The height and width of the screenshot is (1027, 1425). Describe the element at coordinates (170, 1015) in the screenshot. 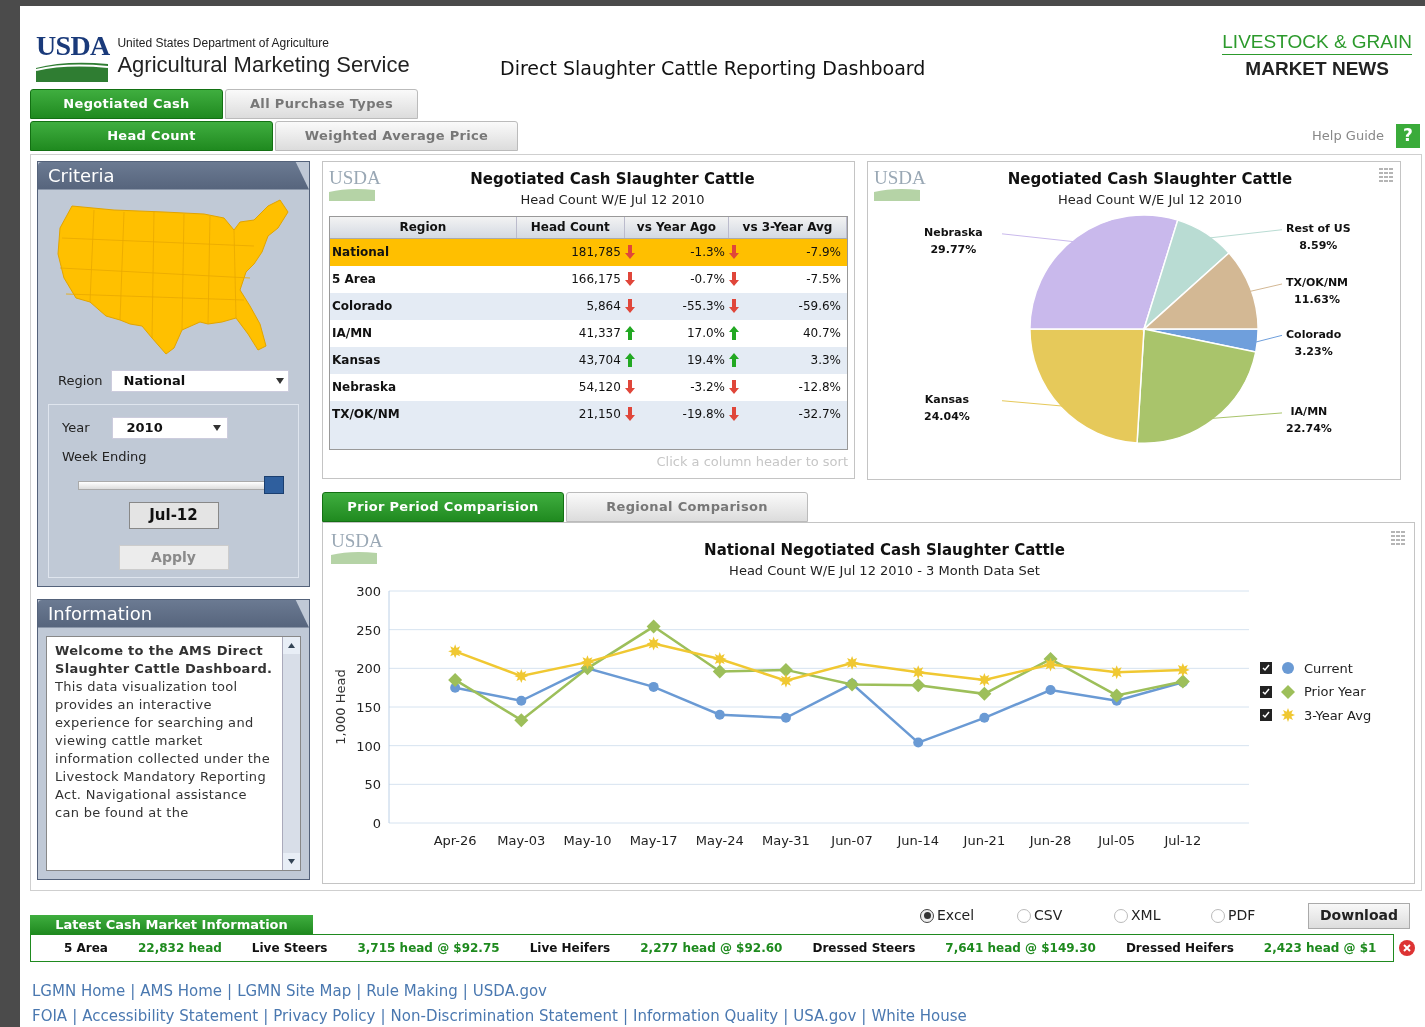

I see `footer-link: Accessibility Statement` at that location.